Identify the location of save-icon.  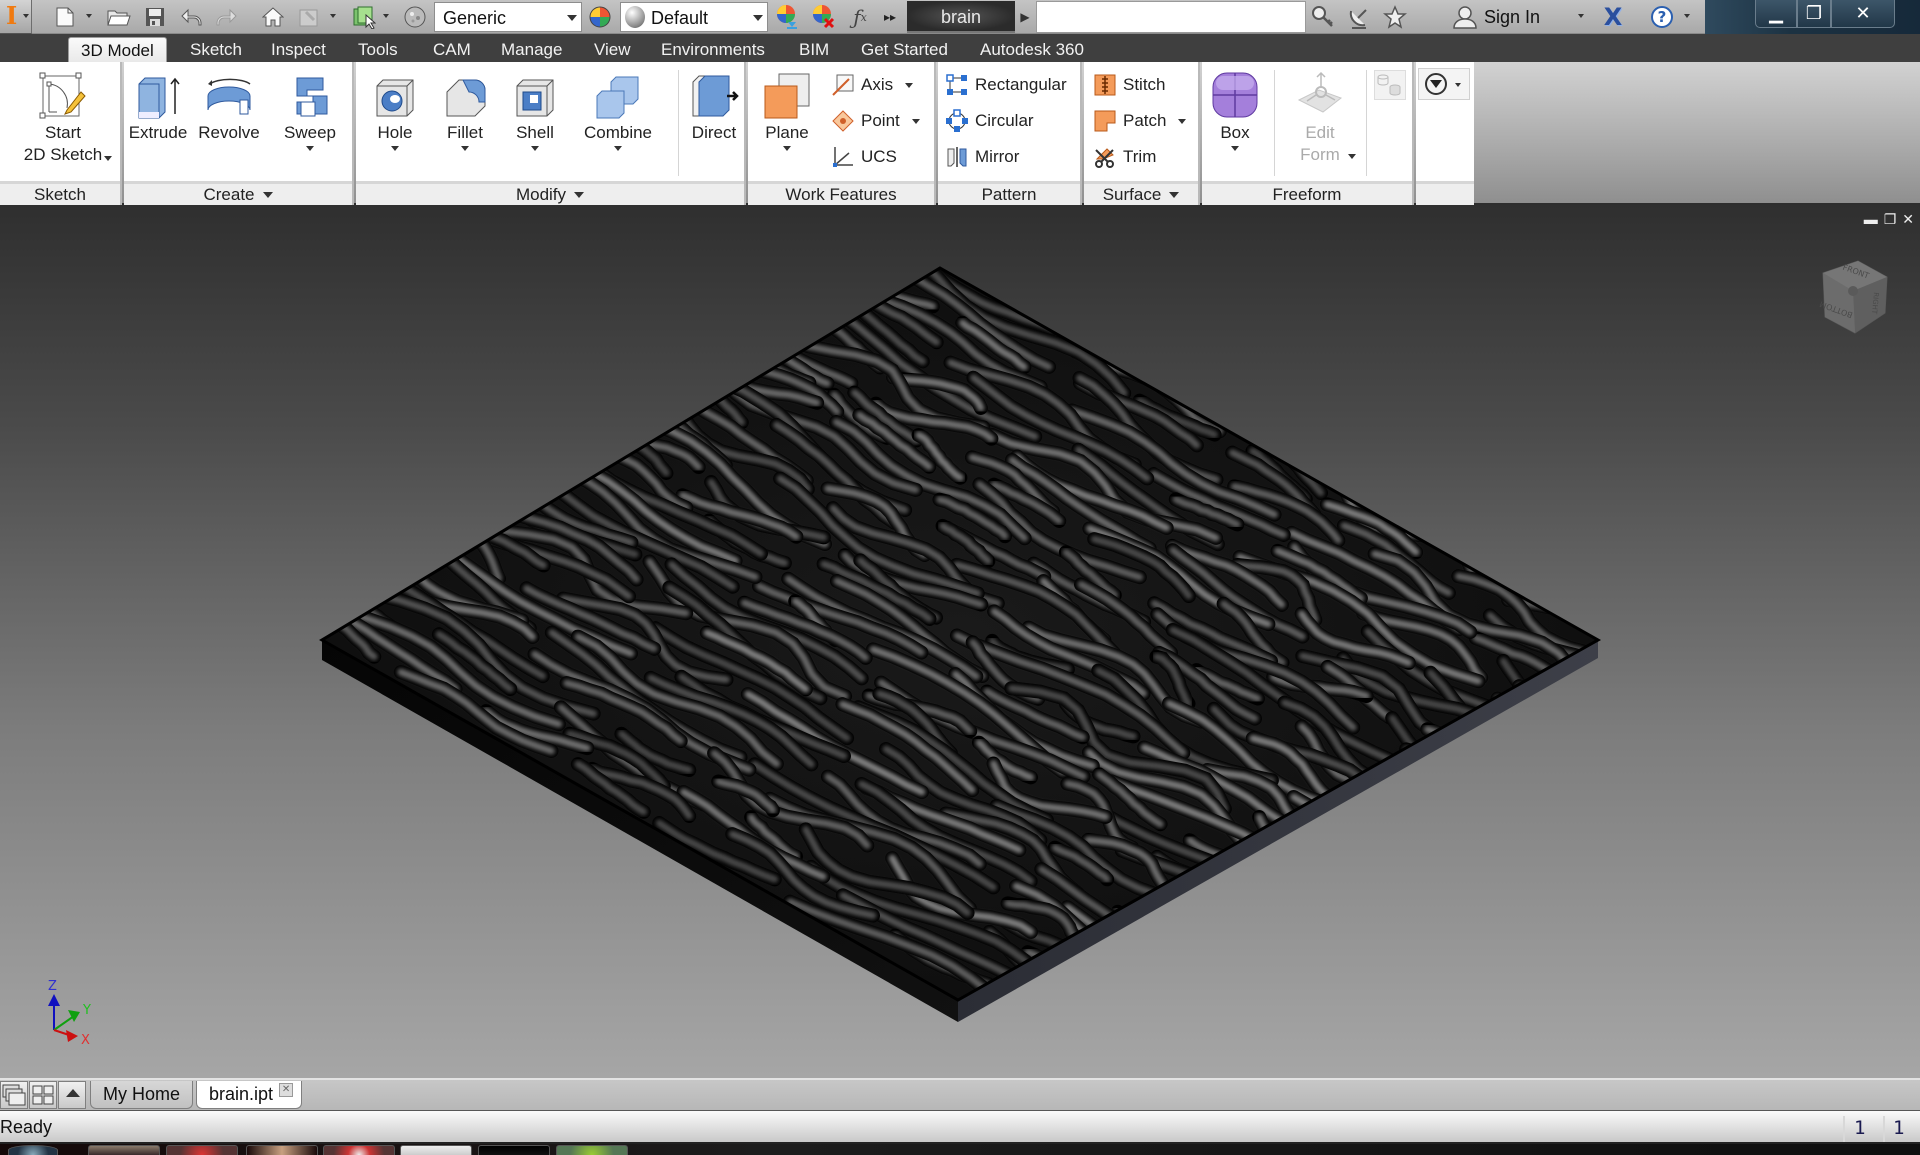
(155, 17).